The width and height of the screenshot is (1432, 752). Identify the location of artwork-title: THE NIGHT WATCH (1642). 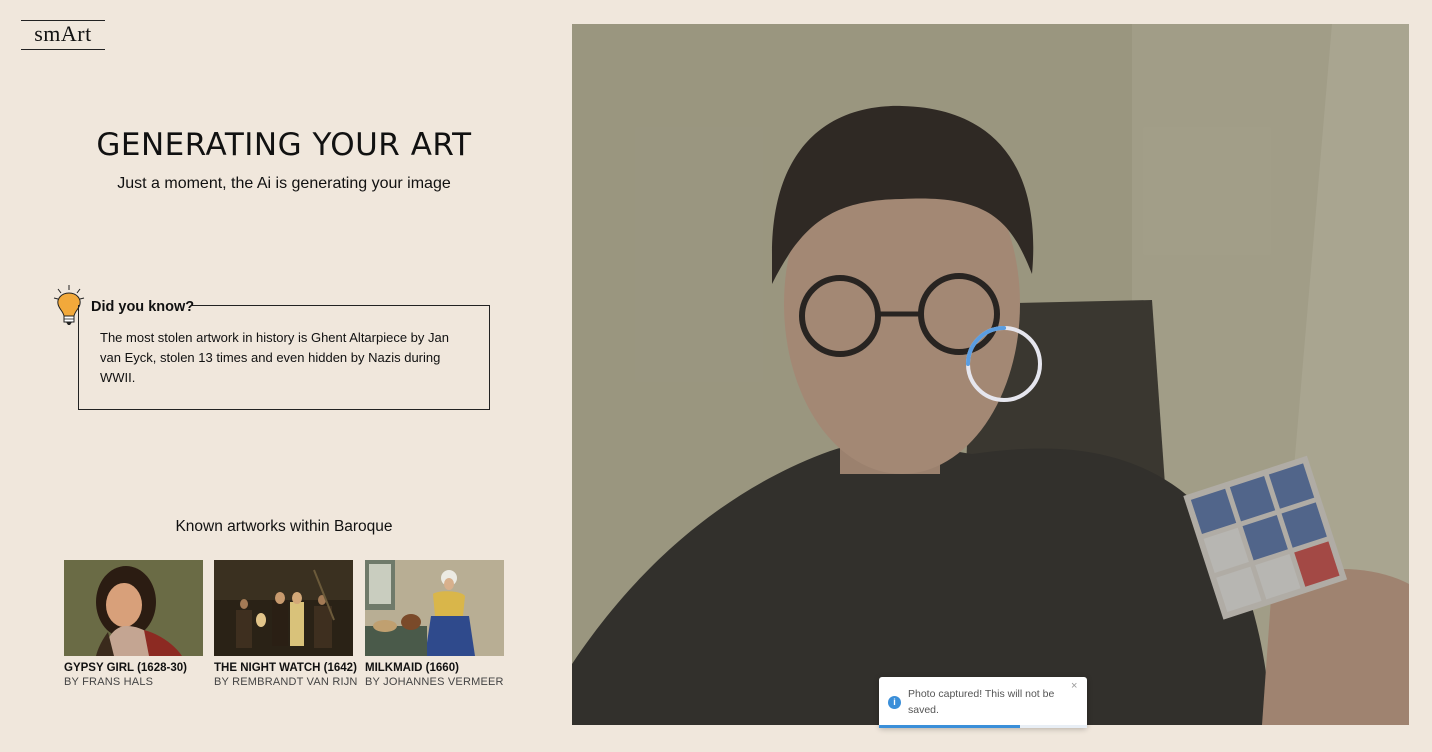
(285, 668).